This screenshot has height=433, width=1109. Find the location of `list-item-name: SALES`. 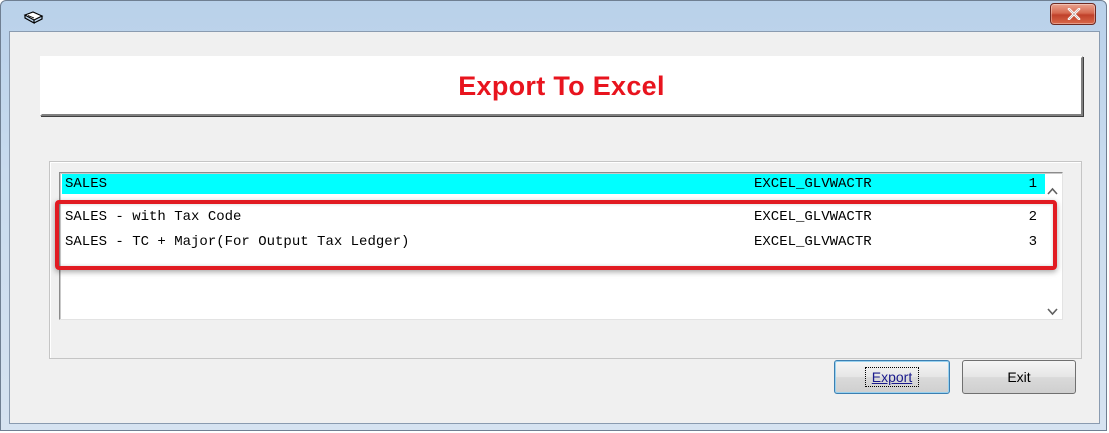

list-item-name: SALES is located at coordinates (86, 184).